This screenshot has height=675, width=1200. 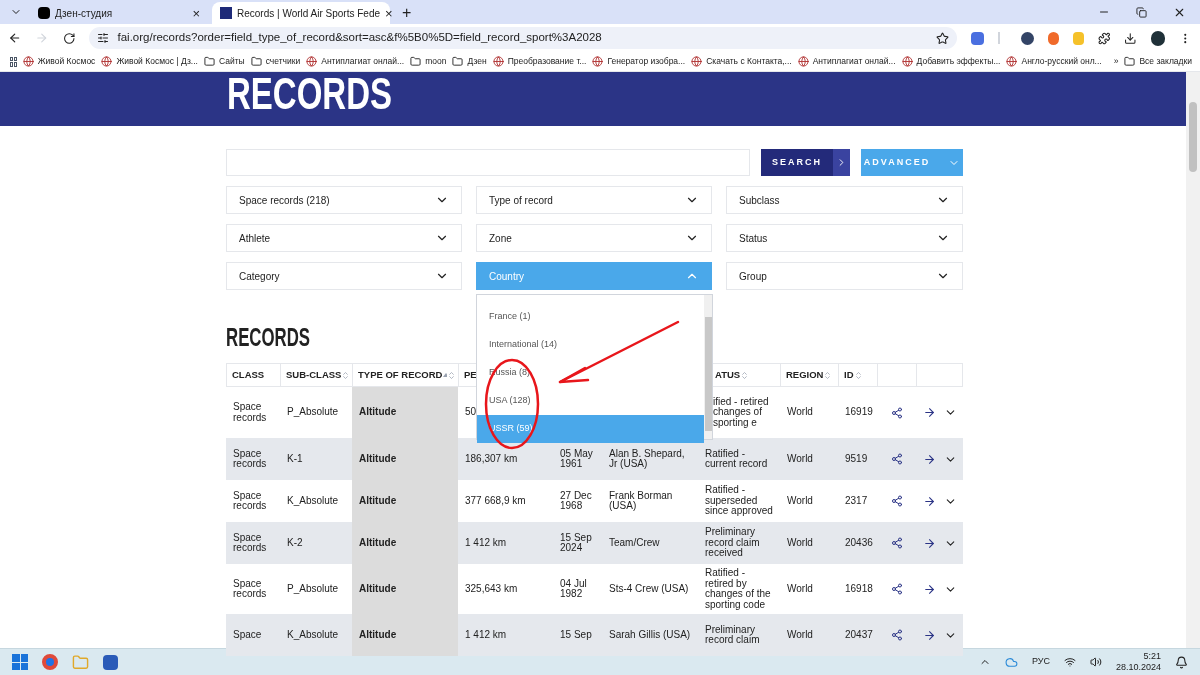 What do you see at coordinates (66, 61) in the screenshot?
I see `bookmark-label: Живой Космос` at bounding box center [66, 61].